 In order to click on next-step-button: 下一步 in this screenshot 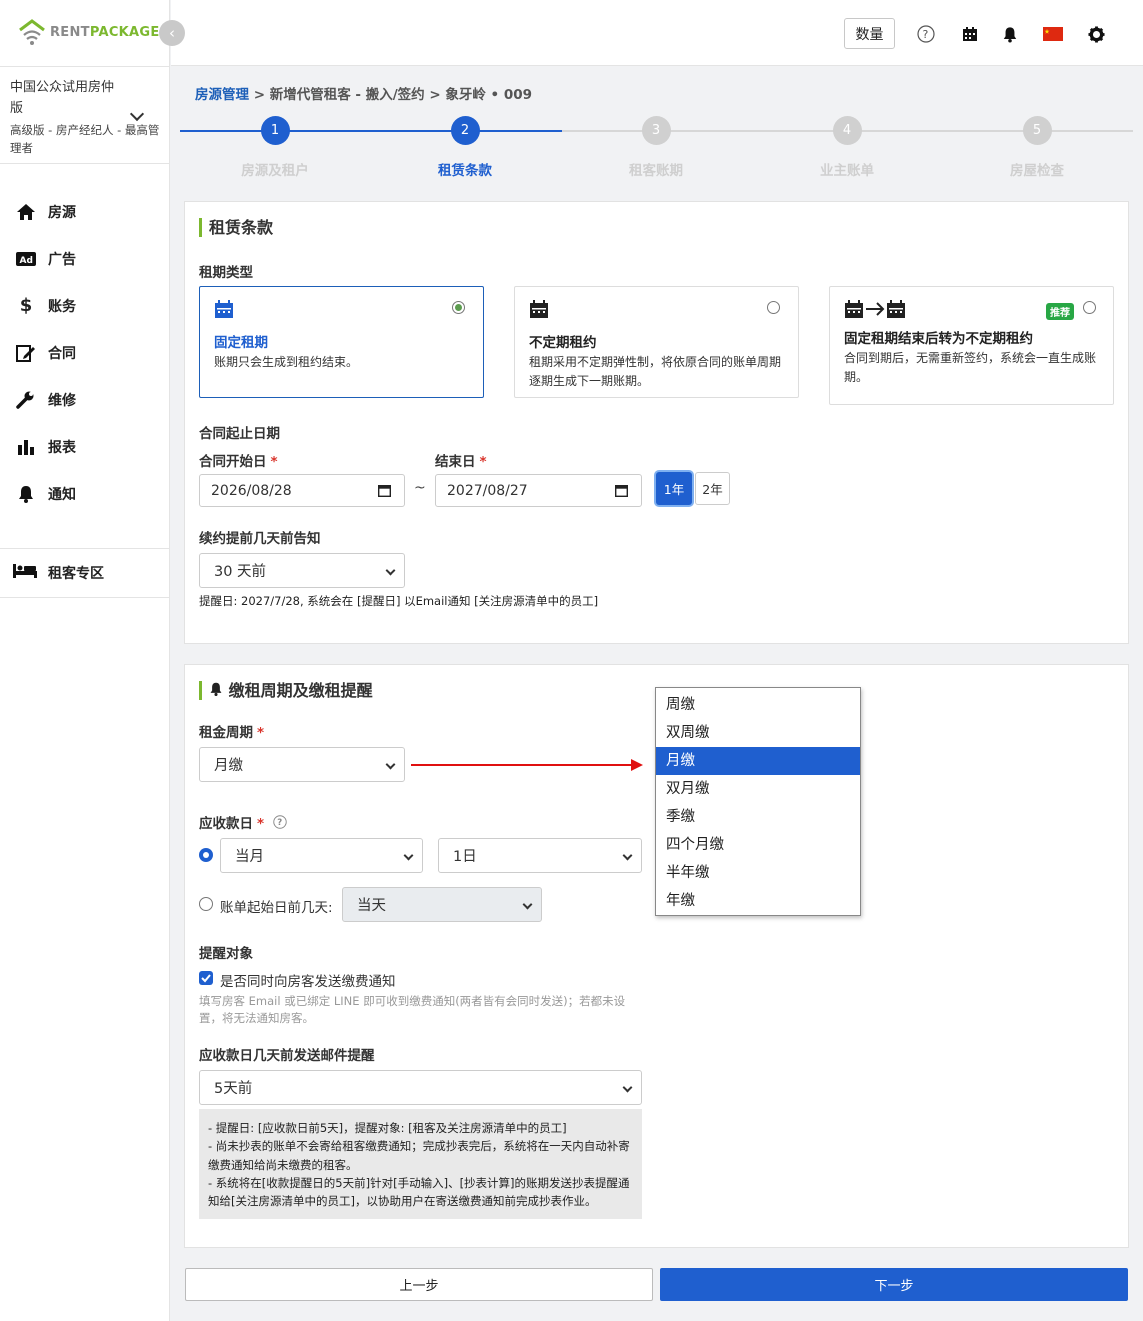, I will do `click(894, 1284)`.